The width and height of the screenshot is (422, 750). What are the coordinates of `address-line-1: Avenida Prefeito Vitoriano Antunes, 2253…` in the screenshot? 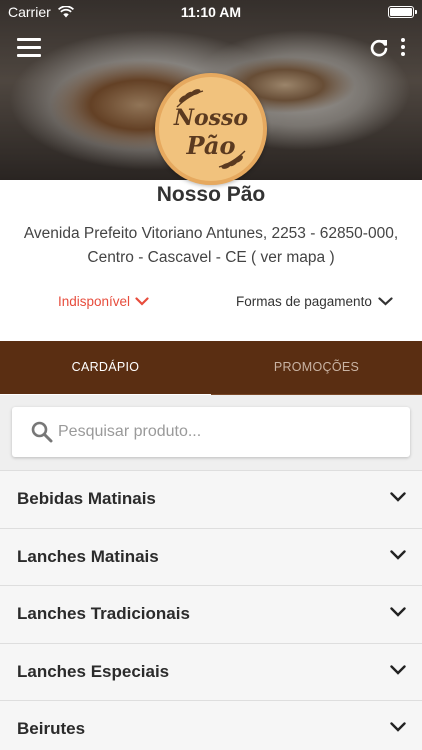 It's located at (211, 233).